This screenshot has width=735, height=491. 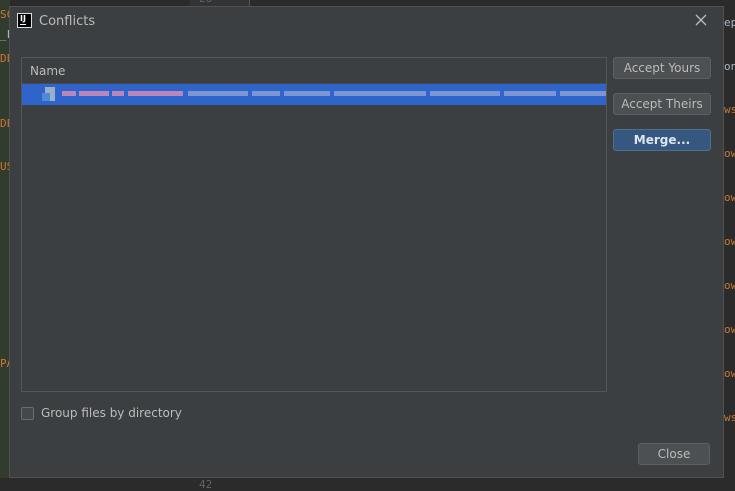 I want to click on ide-editor-background-bottom, so click(x=367, y=482).